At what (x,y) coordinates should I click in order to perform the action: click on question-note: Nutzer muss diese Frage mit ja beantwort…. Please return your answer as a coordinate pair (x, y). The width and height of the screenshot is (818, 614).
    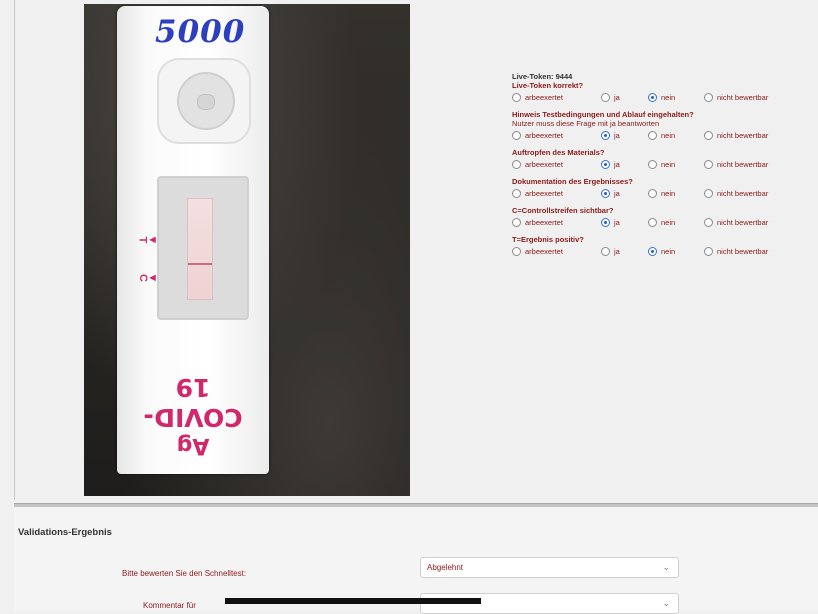
    Looking at the image, I should click on (586, 123).